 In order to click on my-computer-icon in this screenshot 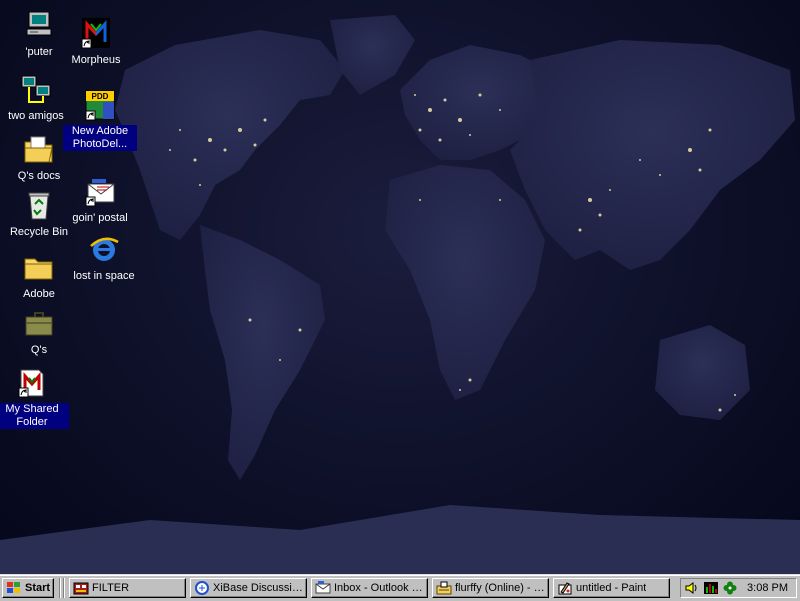, I will do `click(39, 25)`.